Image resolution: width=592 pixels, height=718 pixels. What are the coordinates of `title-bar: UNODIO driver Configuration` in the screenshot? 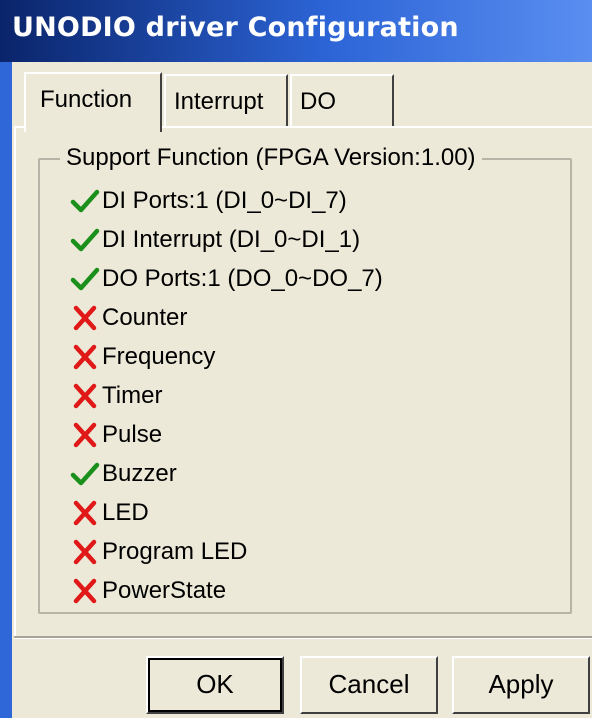 It's located at (296, 31).